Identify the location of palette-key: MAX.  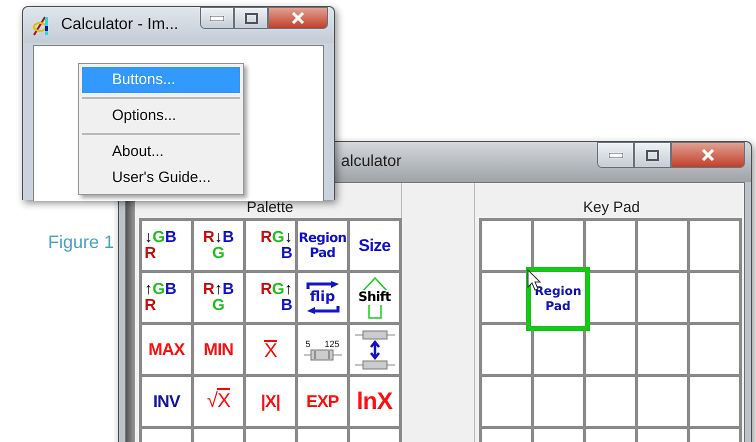
(166, 349).